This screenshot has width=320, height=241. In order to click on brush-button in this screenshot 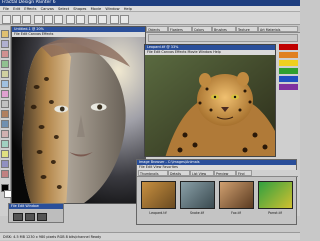, I will do `click(114, 19)`.